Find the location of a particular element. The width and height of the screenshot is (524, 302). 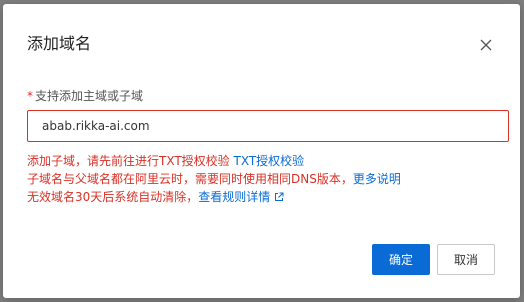

domain-field-label-text: 支持添加主域或子域 is located at coordinates (89, 96).